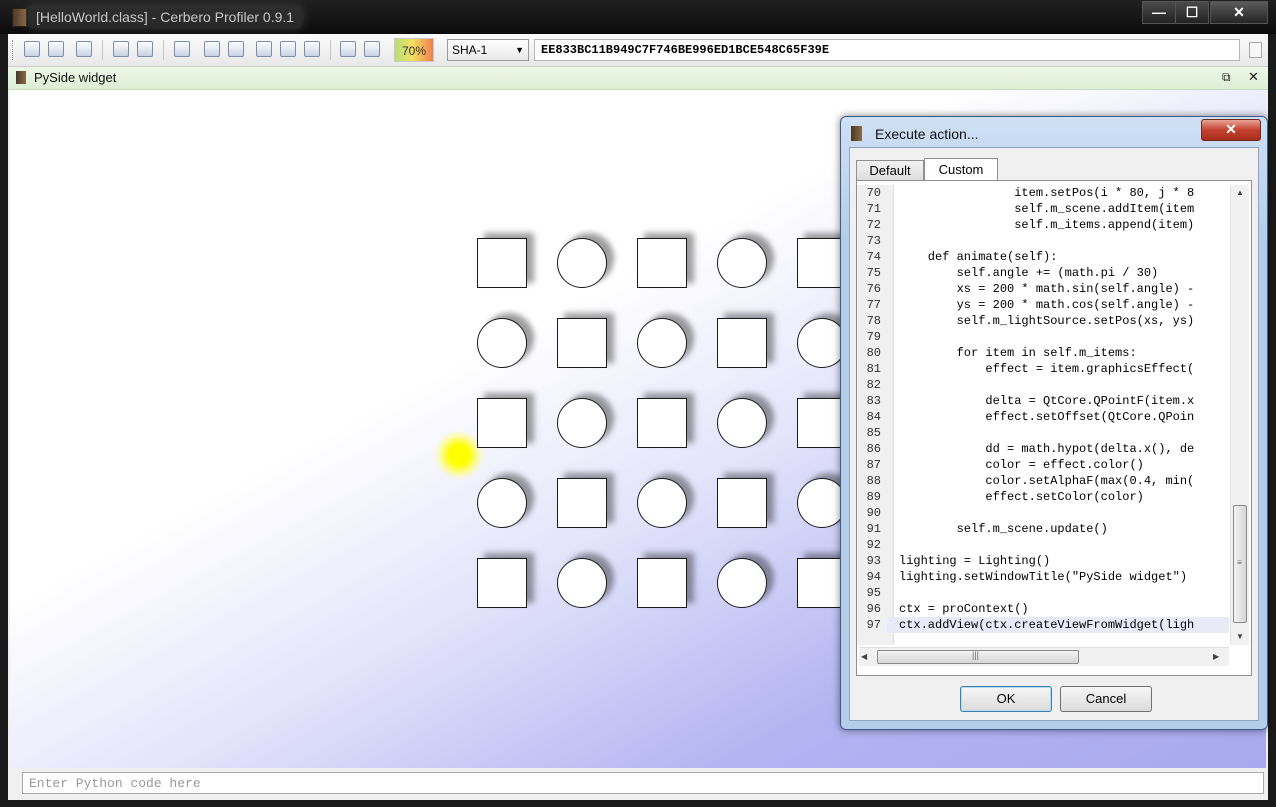 The width and height of the screenshot is (1276, 807). What do you see at coordinates (872, 369) in the screenshot?
I see `line-number: 81` at bounding box center [872, 369].